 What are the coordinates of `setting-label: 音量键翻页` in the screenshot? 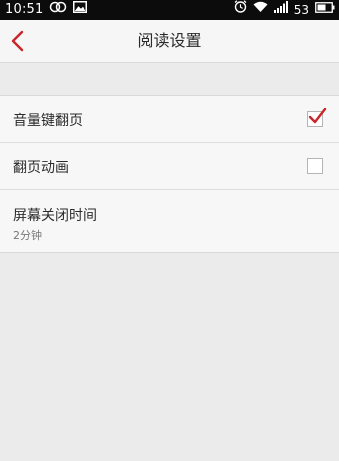 It's located at (48, 121).